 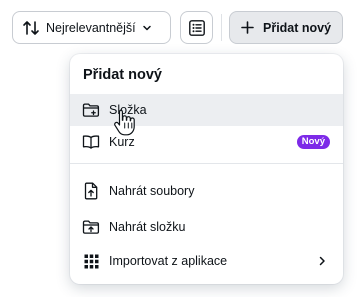 I want to click on menu-item-course: Kurz Nový, so click(x=206, y=142).